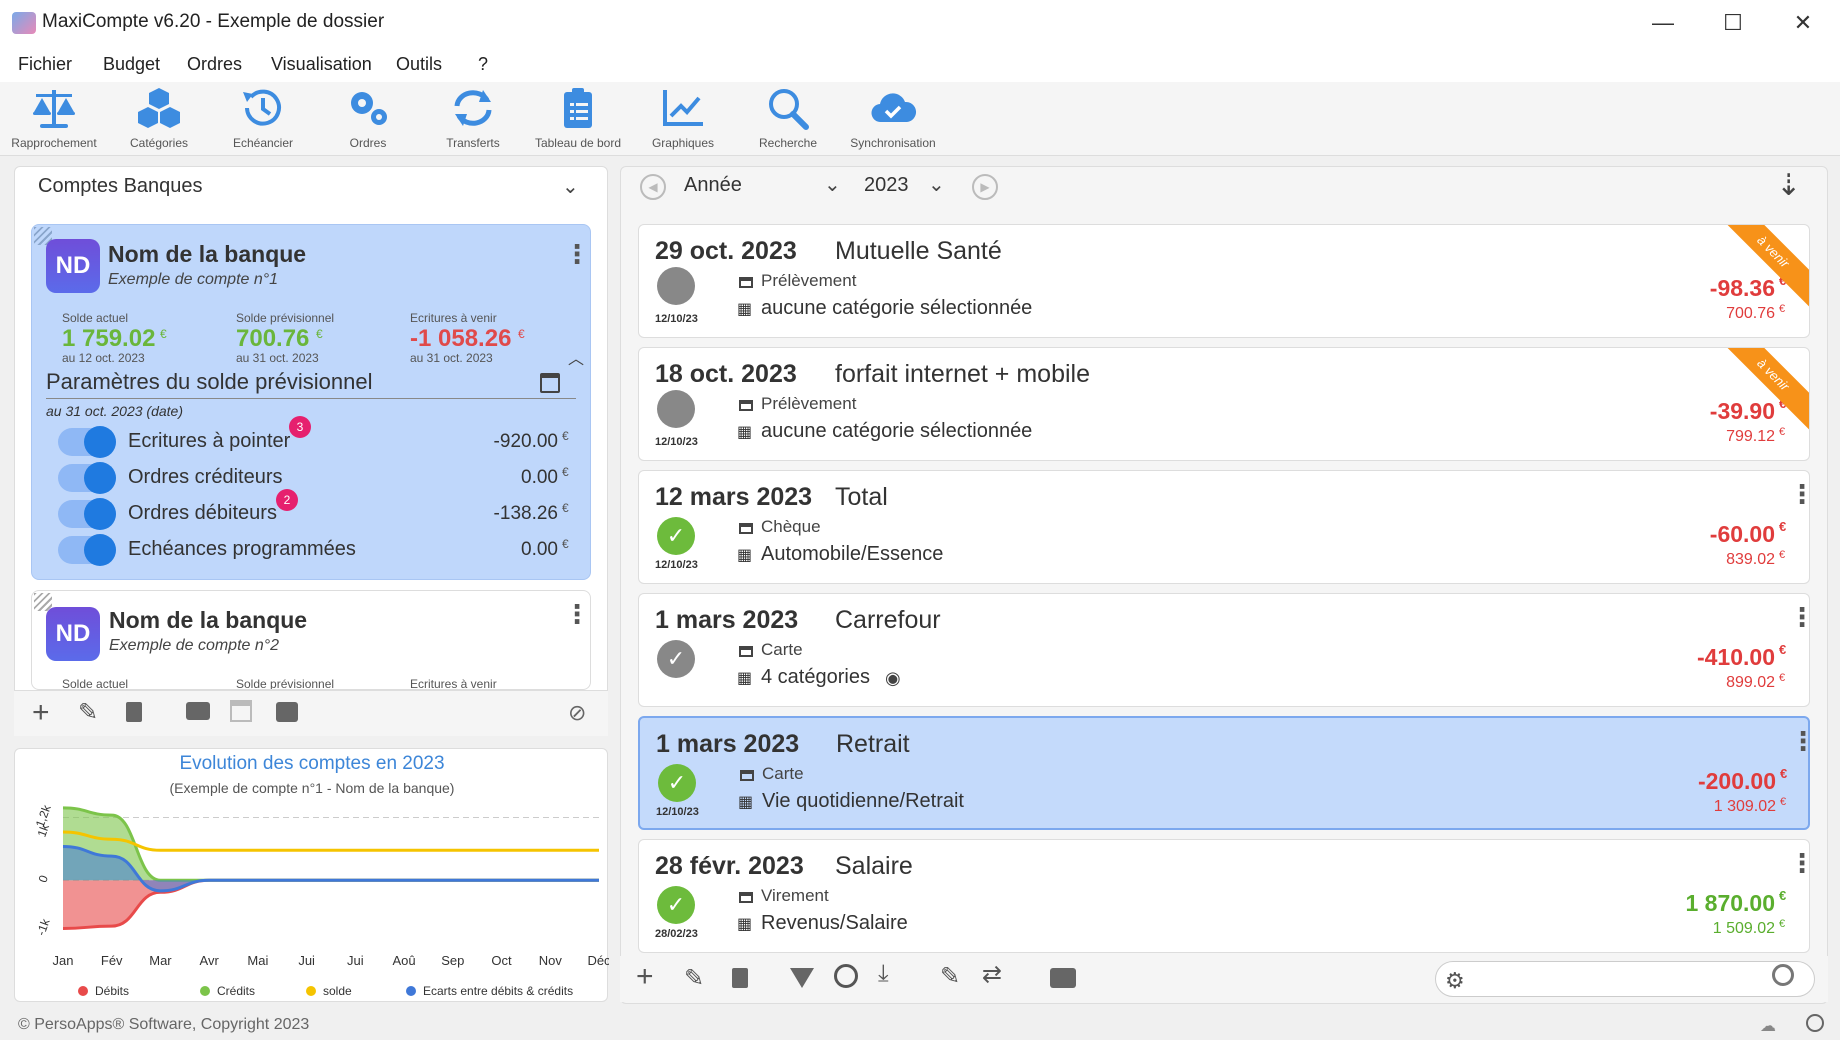 This screenshot has height=1040, width=1840. I want to click on search-input, so click(1625, 979).